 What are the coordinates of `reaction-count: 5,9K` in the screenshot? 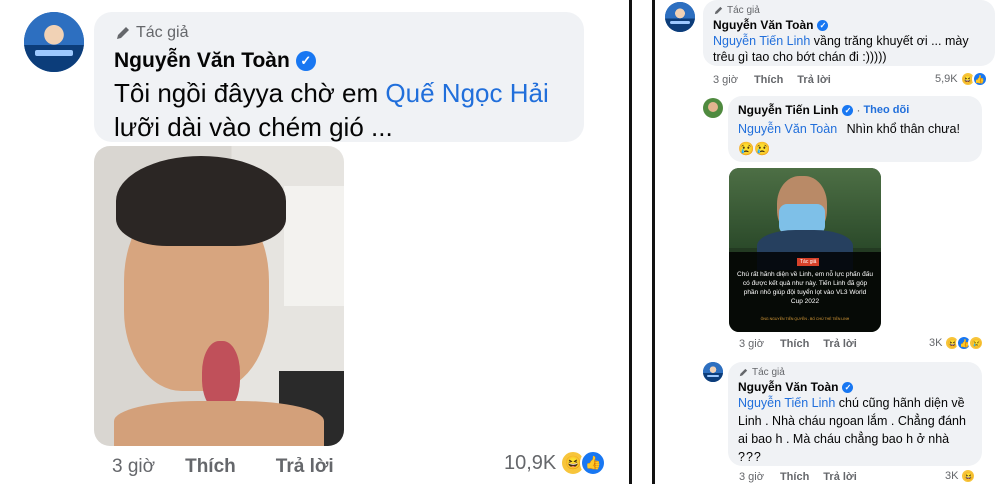 It's located at (946, 79).